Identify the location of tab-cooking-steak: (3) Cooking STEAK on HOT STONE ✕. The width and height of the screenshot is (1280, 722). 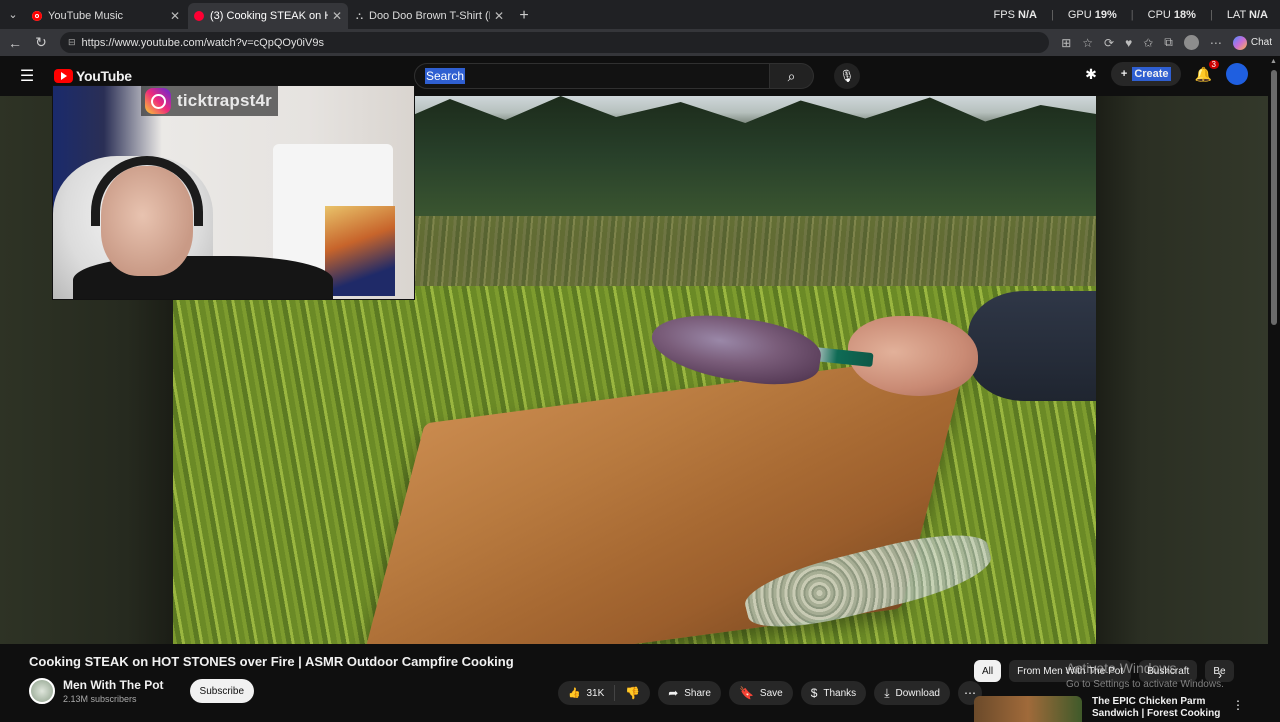
(268, 16).